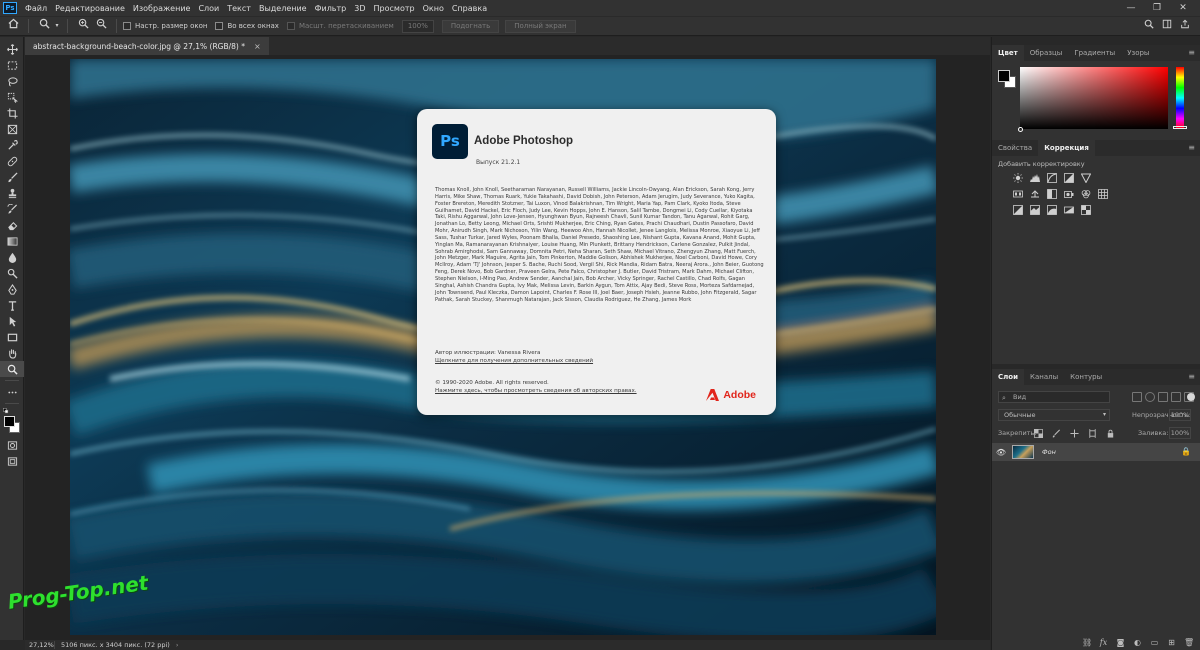  I want to click on photo-filter-icon, so click(1068, 194).